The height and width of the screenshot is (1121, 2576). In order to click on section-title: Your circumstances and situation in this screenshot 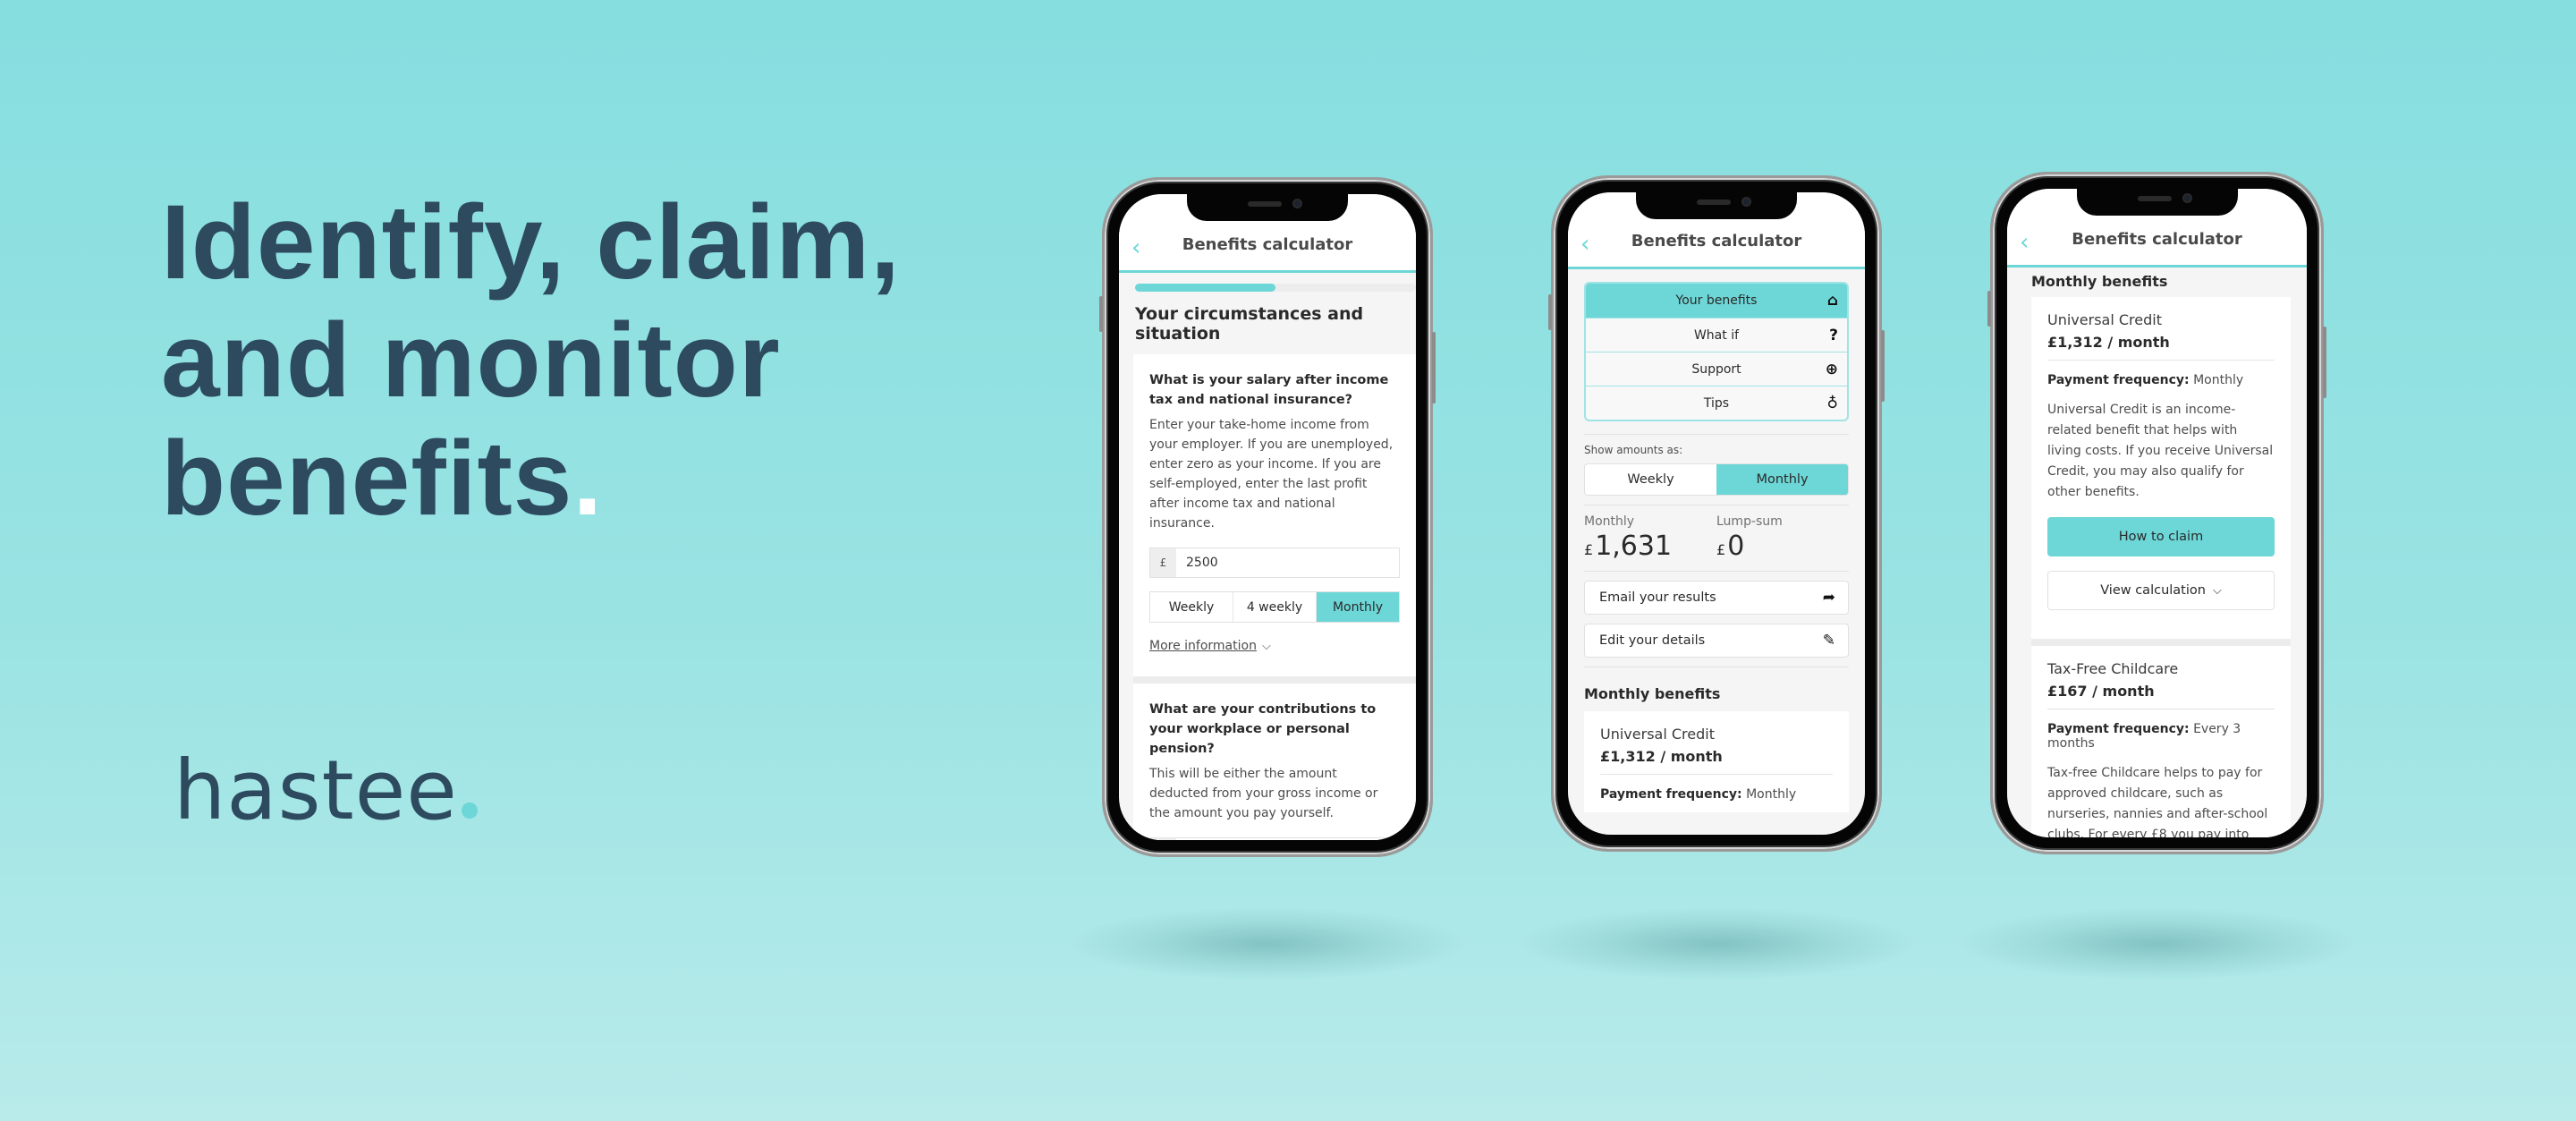, I will do `click(1249, 324)`.